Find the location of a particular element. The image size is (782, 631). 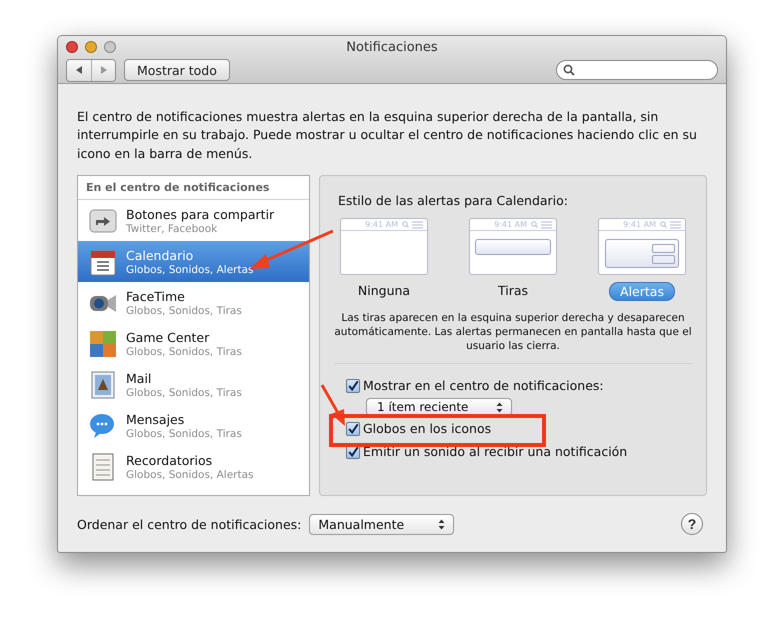

item-title: Calendario is located at coordinates (160, 255).